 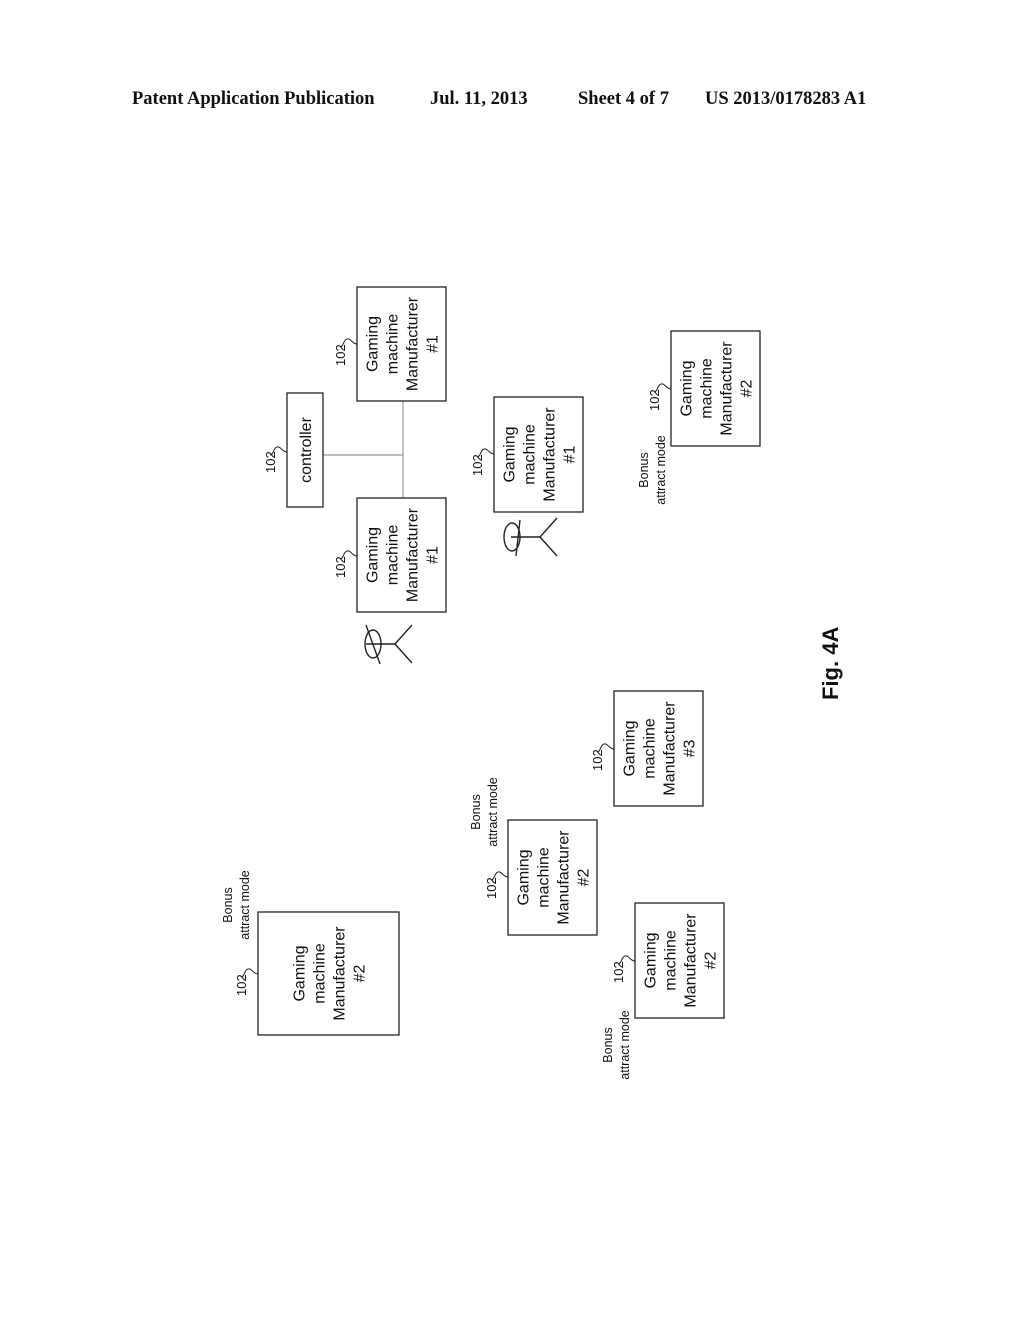 I want to click on gaming-machine-box, so click(x=328, y=973).